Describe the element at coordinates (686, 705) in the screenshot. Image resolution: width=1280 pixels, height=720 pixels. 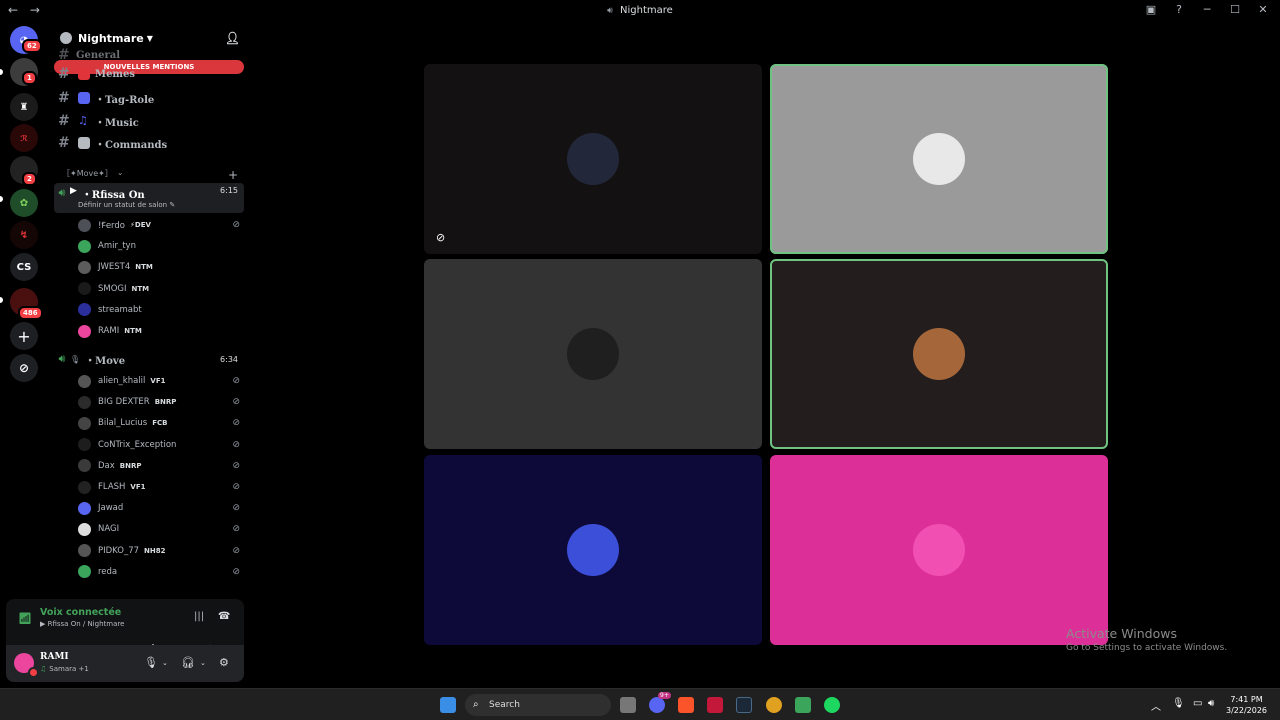
I see `brave-browser-icon` at that location.